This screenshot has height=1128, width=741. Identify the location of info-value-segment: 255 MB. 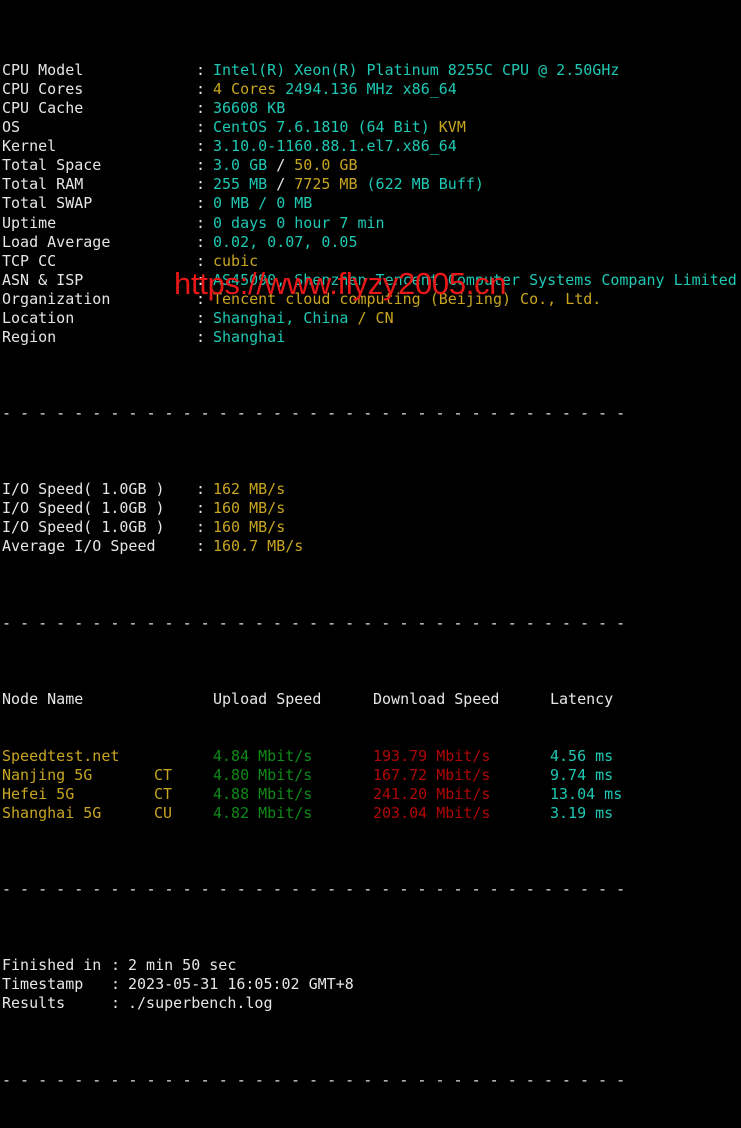
(245, 184).